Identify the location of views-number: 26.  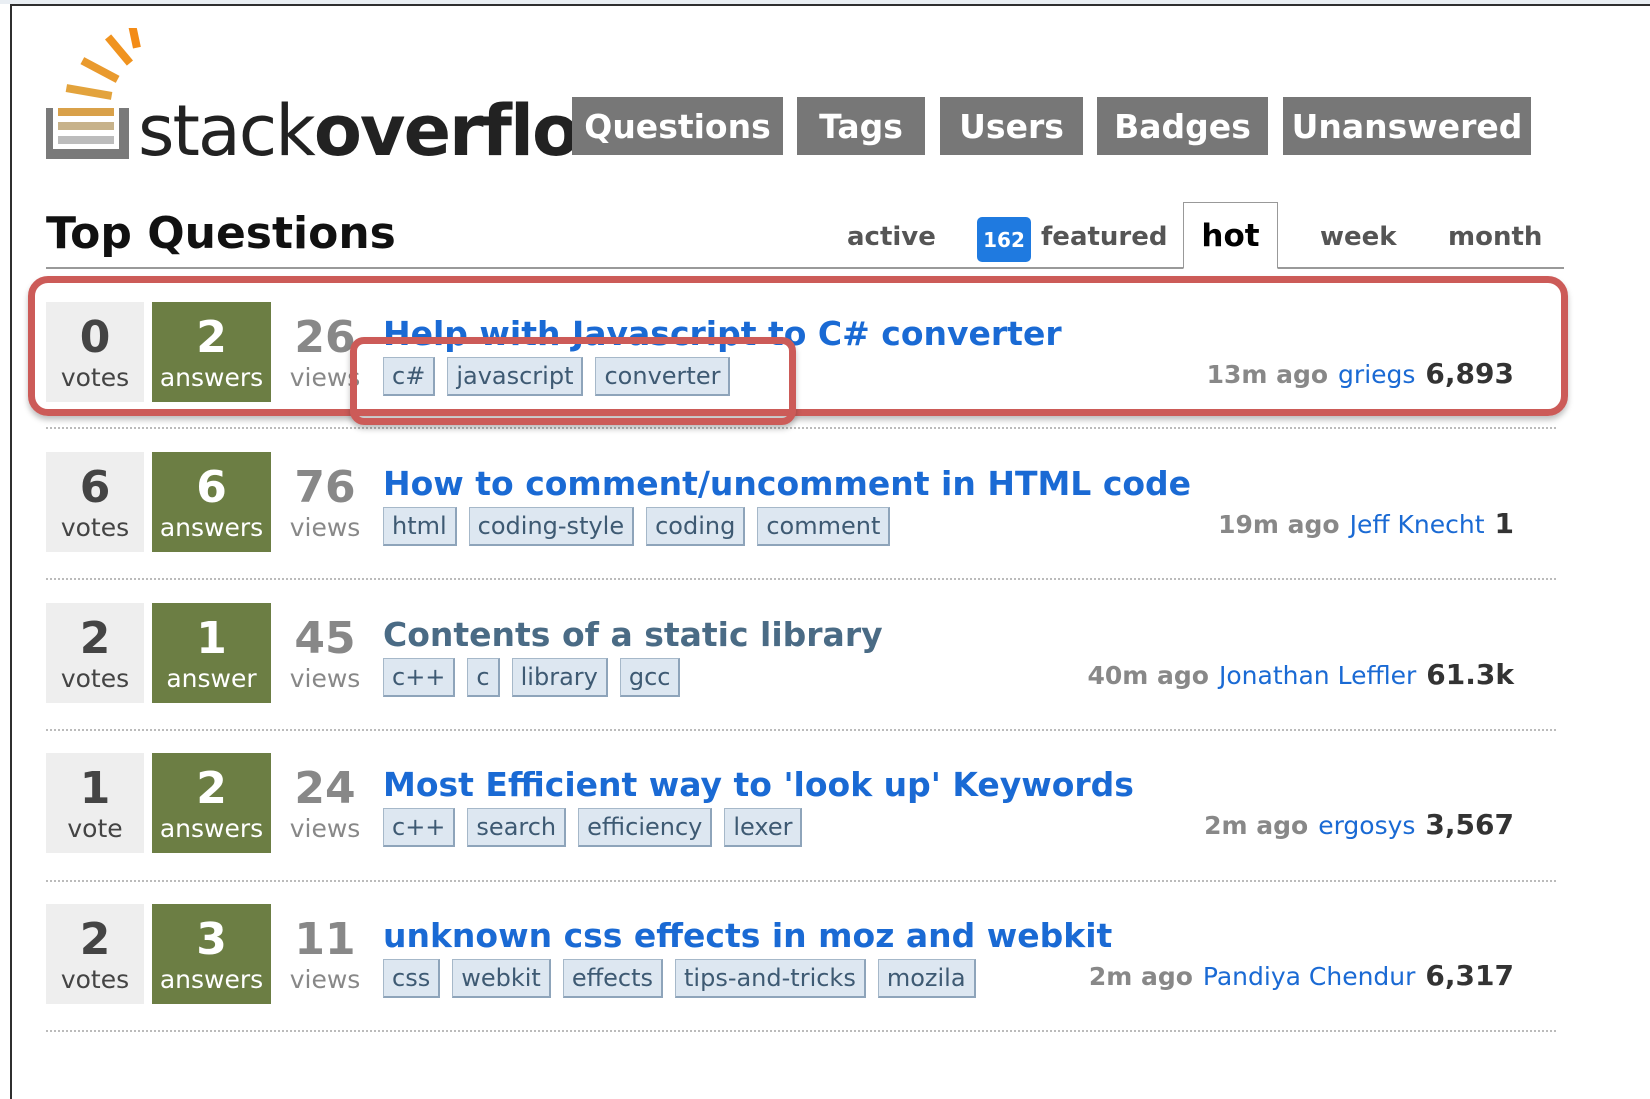
(325, 337).